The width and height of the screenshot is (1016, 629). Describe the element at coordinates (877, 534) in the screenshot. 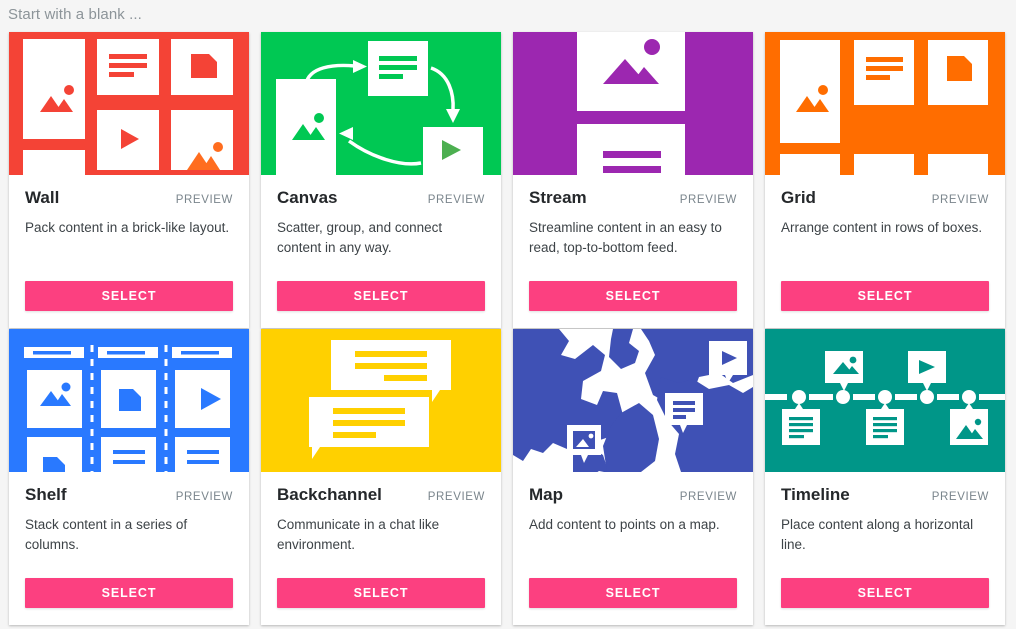

I see `card-description: Place content along a horizontal line.` at that location.